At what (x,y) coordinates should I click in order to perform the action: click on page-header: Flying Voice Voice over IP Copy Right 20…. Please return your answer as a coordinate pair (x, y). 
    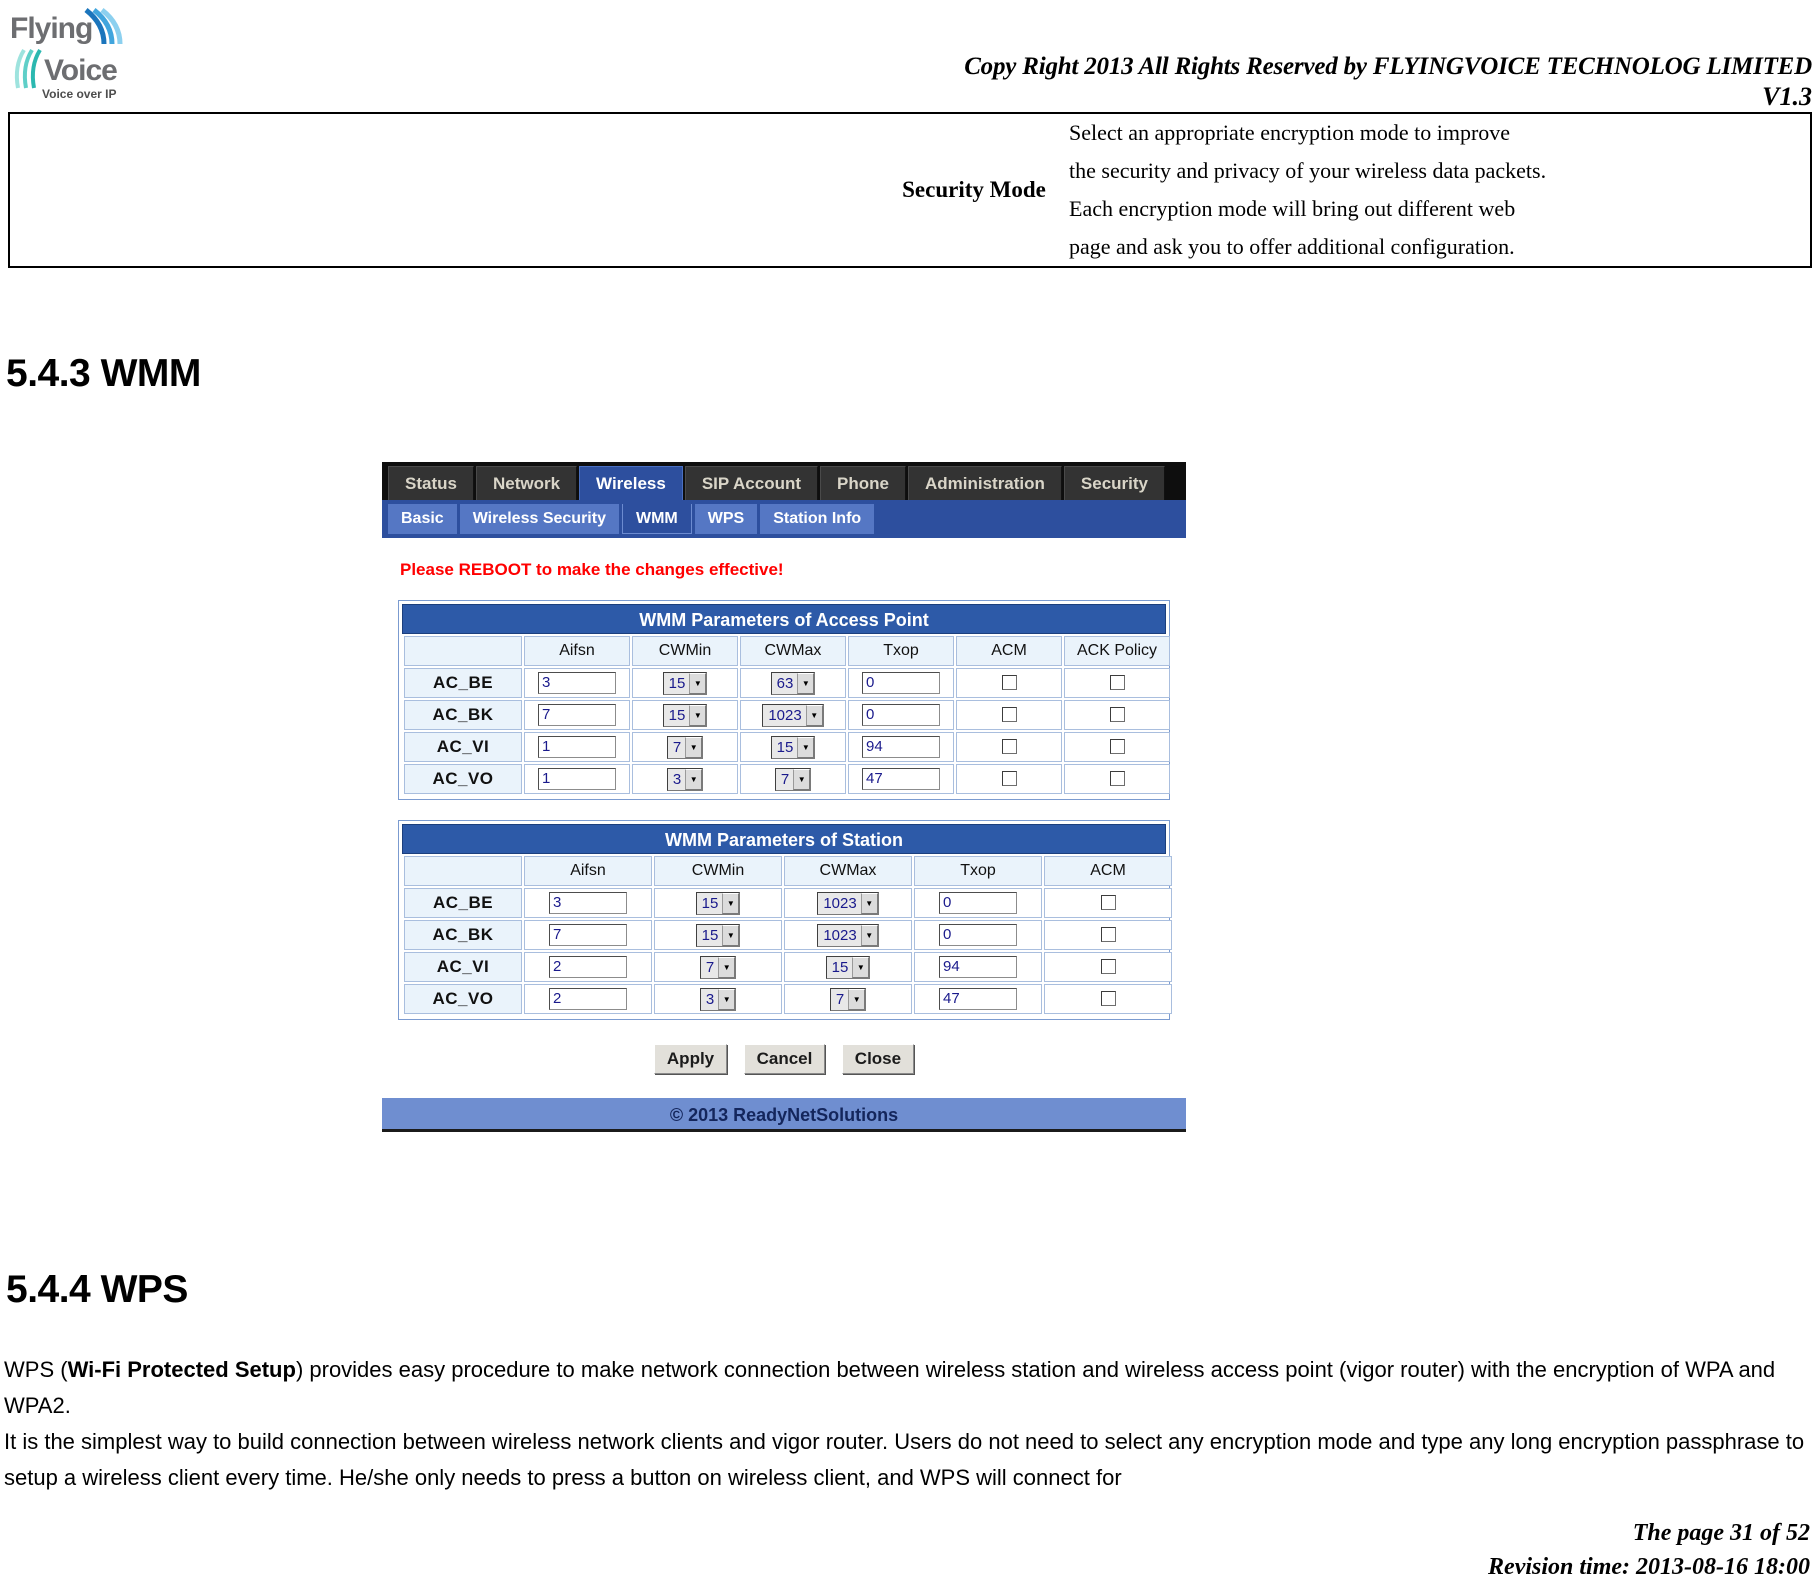
    Looking at the image, I should click on (910, 56).